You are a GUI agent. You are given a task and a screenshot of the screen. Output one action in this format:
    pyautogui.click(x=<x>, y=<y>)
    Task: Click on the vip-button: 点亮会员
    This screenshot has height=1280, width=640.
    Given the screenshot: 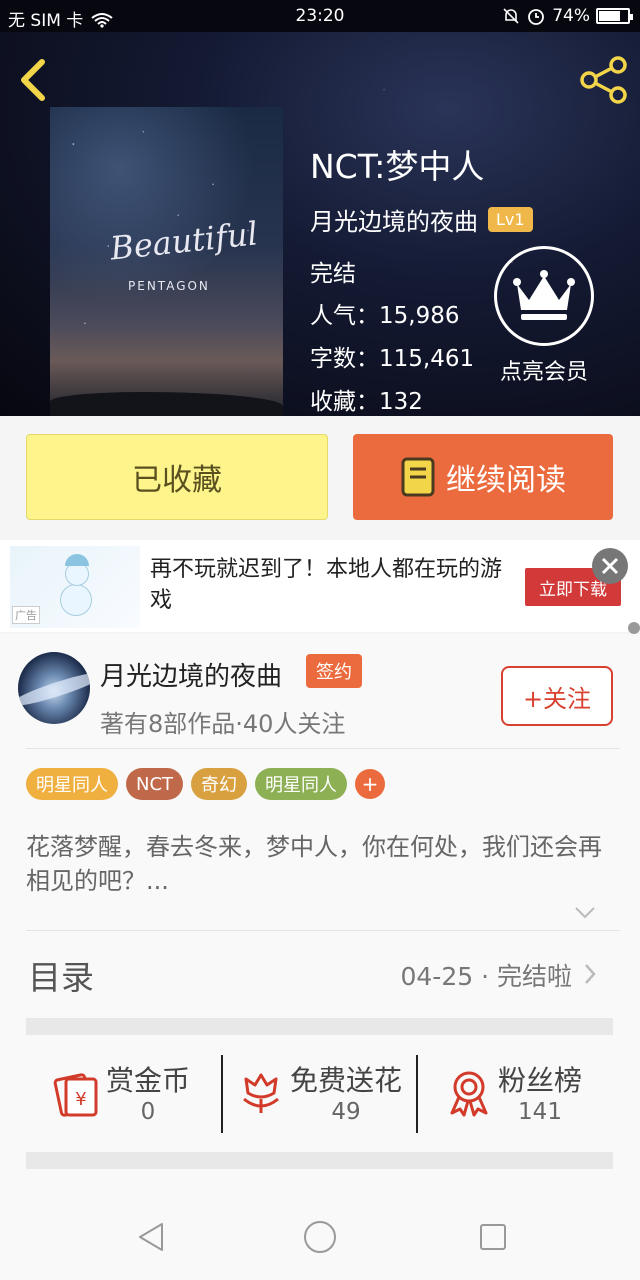 What is the action you would take?
    pyautogui.click(x=544, y=316)
    